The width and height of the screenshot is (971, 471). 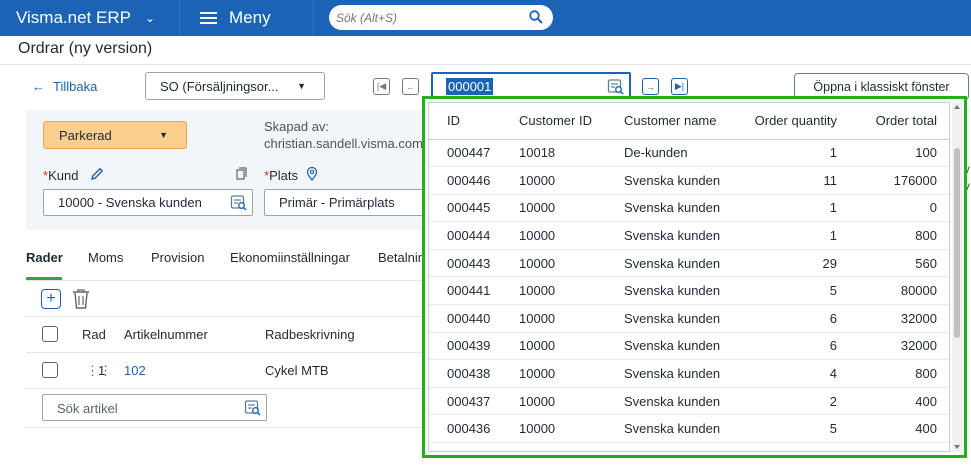 What do you see at coordinates (81, 300) in the screenshot?
I see `trash-icon` at bounding box center [81, 300].